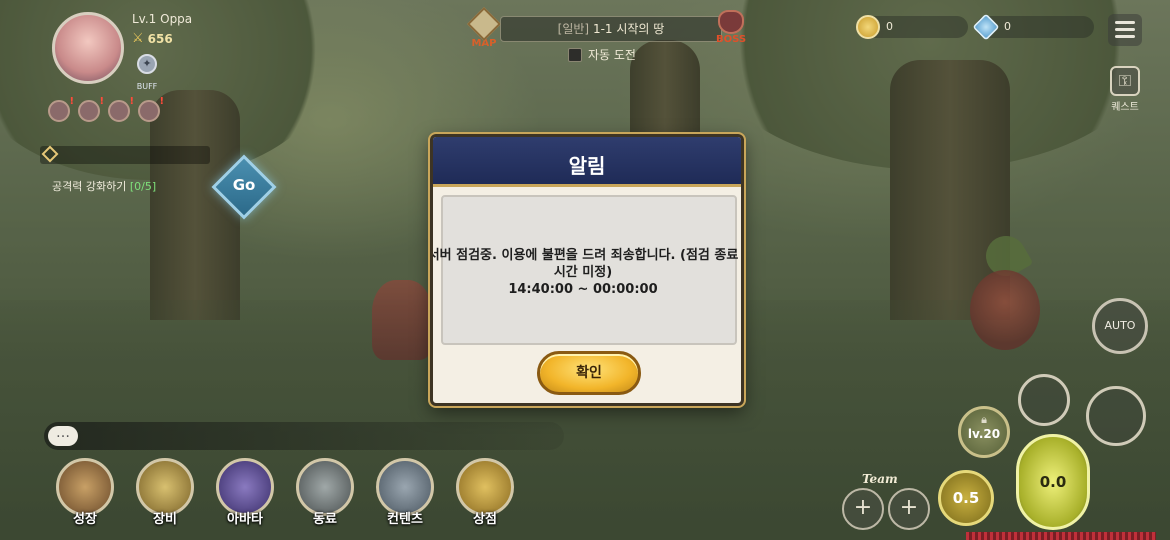  I want to click on dialog-header: 알림, so click(587, 162).